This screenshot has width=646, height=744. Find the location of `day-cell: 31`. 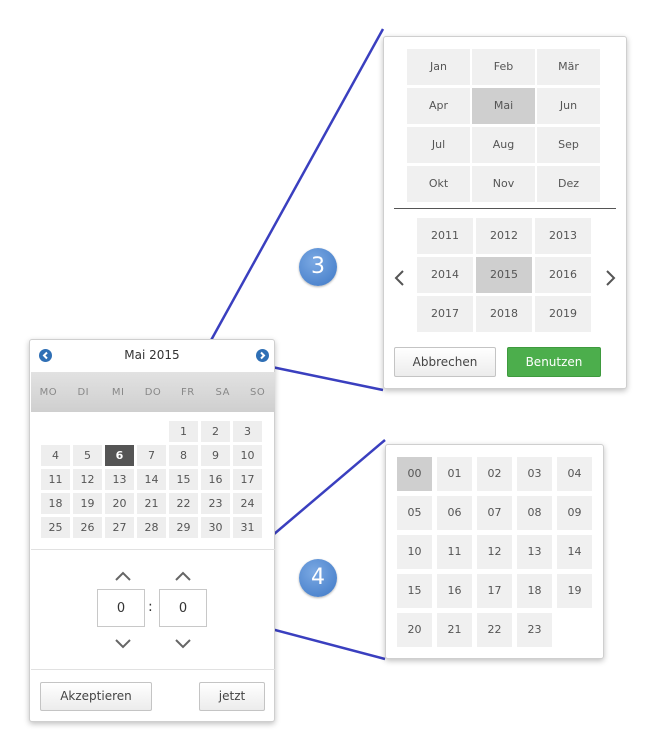

day-cell: 31 is located at coordinates (247, 527).